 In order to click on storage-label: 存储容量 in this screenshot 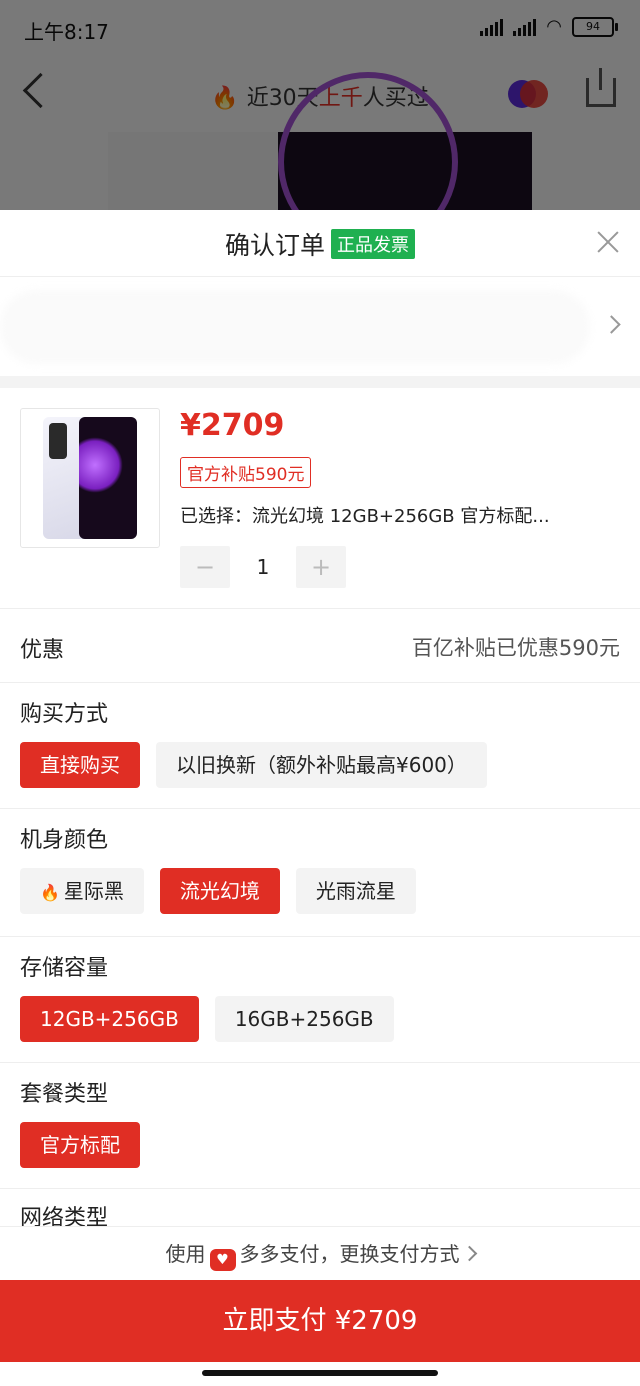, I will do `click(64, 968)`.